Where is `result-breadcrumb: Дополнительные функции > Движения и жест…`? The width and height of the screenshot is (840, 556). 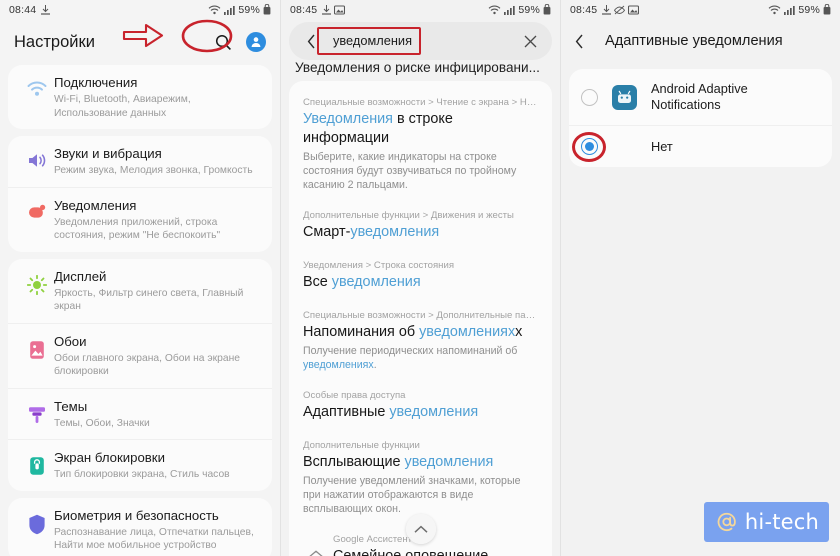
result-breadcrumb: Дополнительные функции > Движения и жест… is located at coordinates (408, 215).